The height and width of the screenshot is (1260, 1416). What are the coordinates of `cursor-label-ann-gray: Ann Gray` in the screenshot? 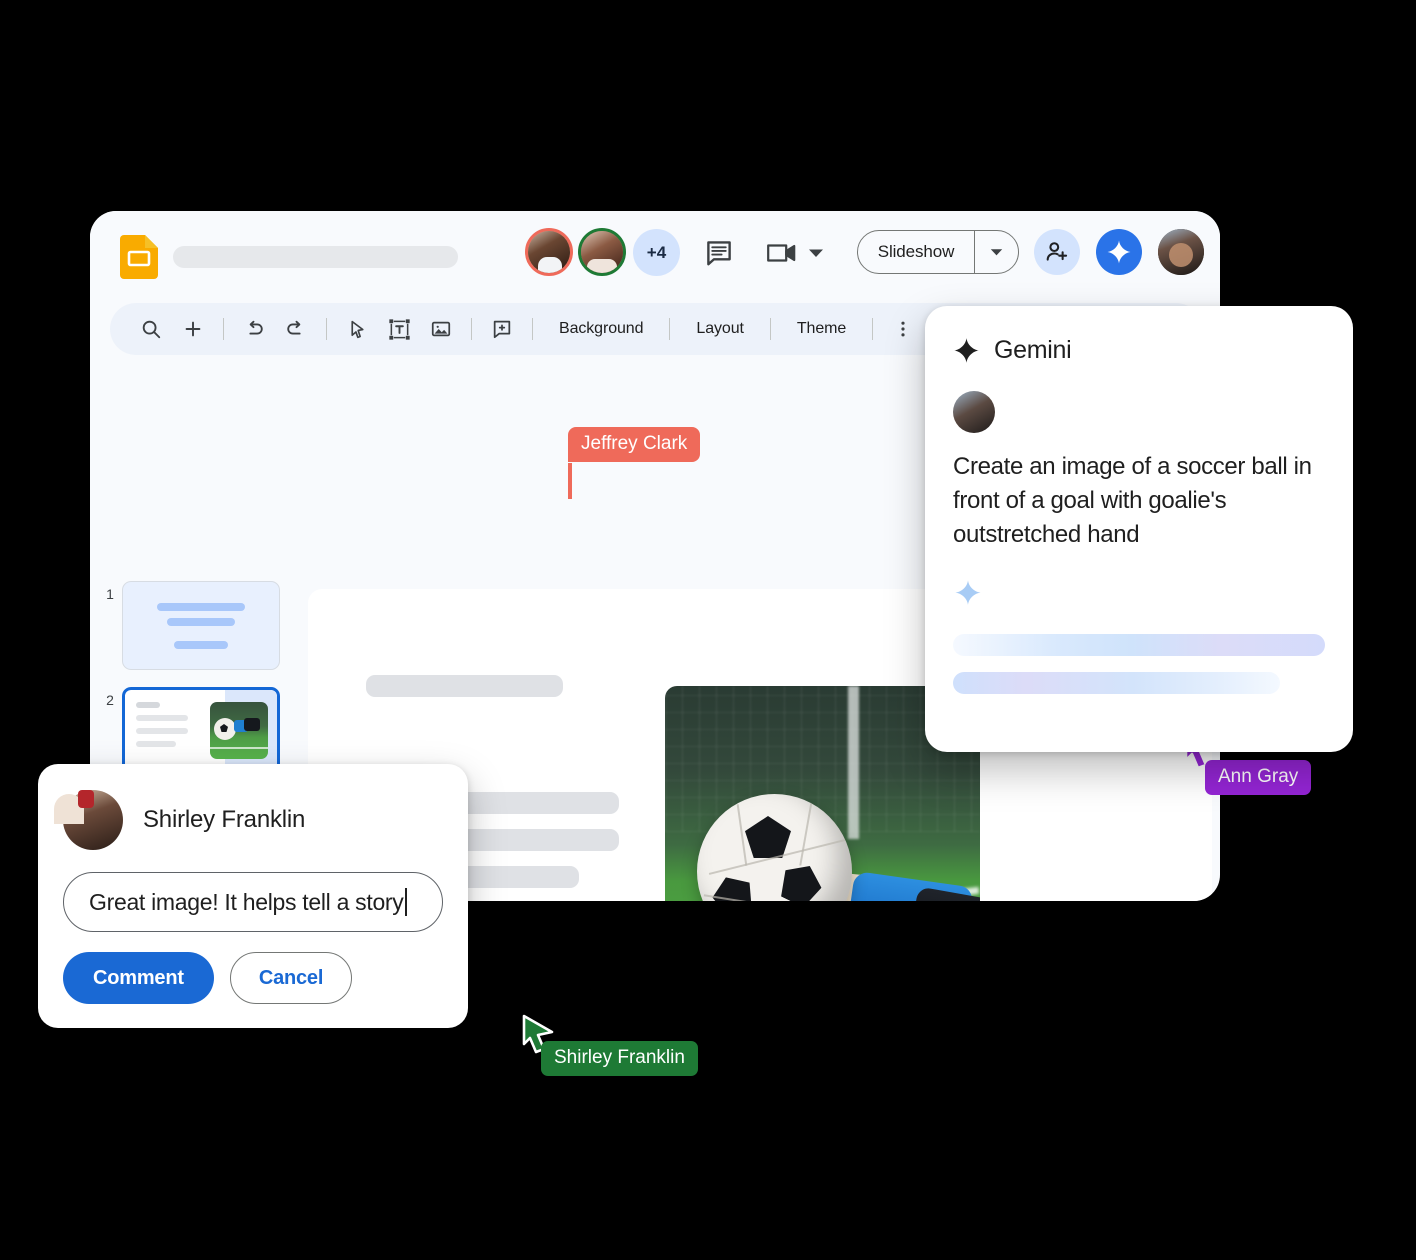 It's located at (1258, 777).